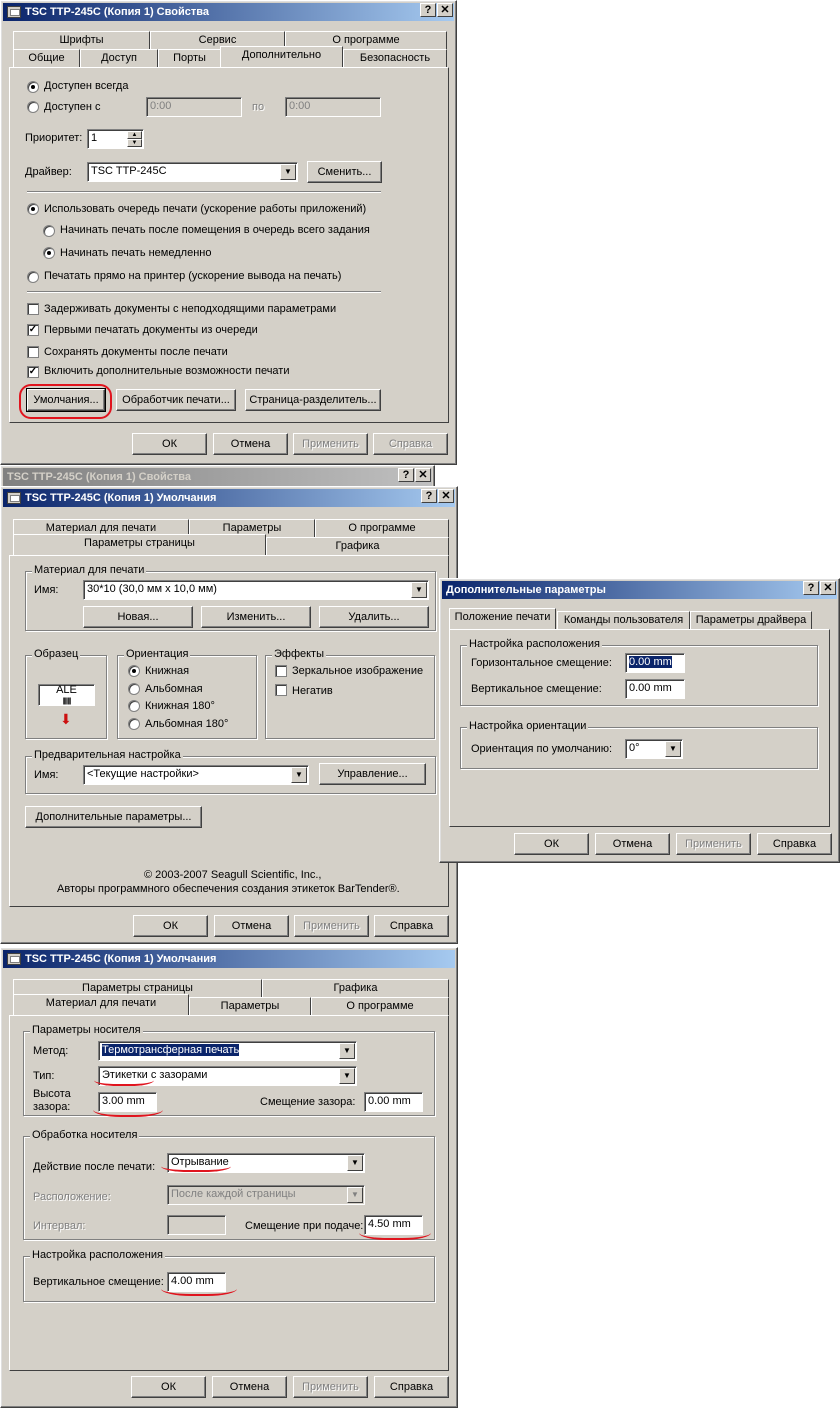 This screenshot has height=1408, width=840. What do you see at coordinates (134, 689) in the screenshot?
I see `landscape-radio` at bounding box center [134, 689].